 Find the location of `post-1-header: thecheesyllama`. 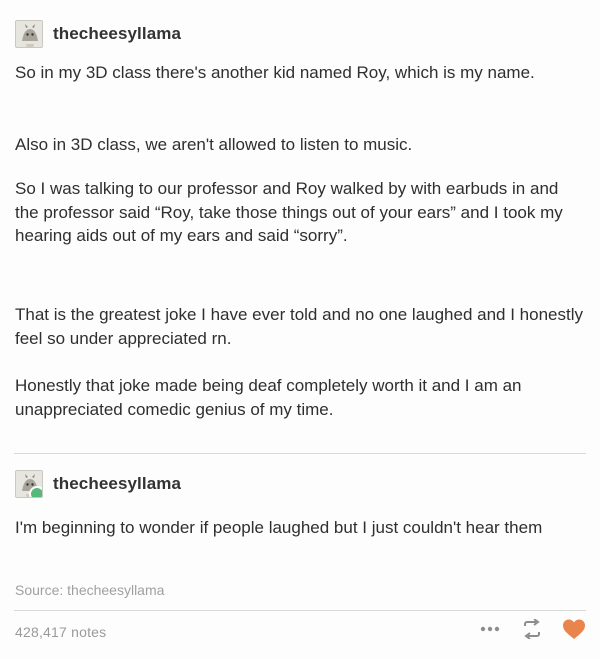

post-1-header: thecheesyllama is located at coordinates (98, 34).